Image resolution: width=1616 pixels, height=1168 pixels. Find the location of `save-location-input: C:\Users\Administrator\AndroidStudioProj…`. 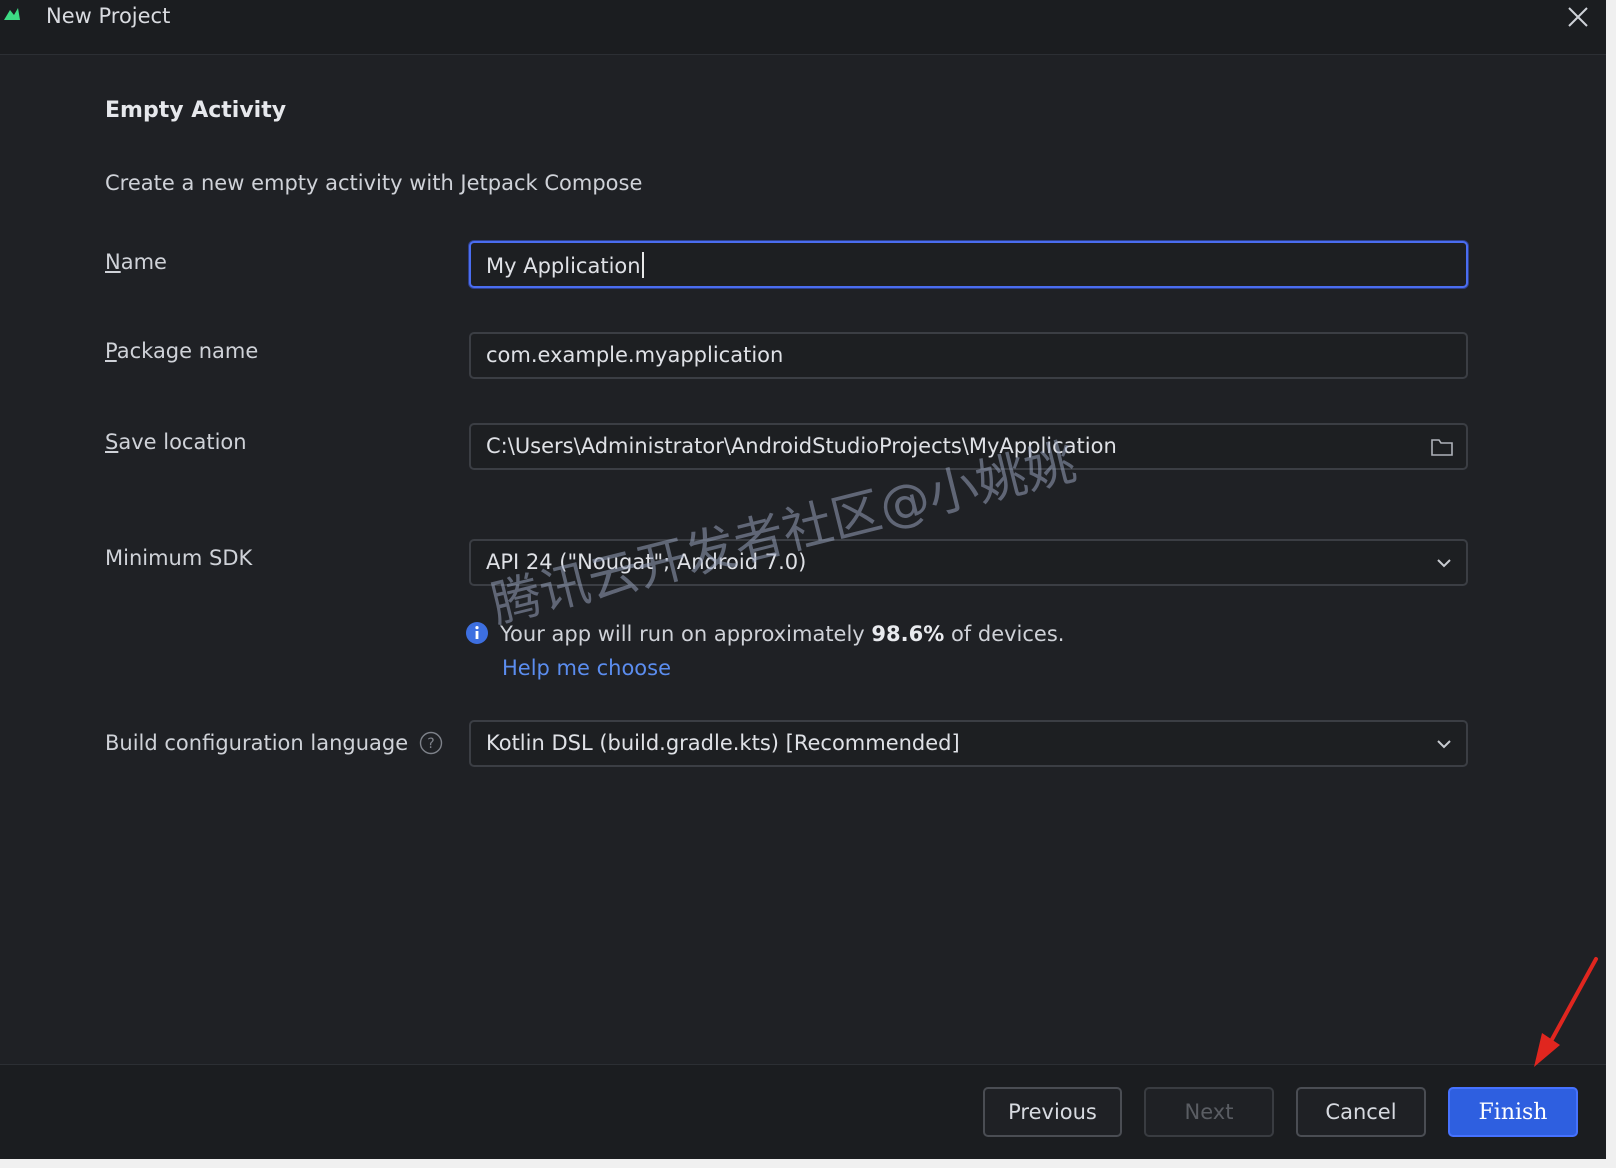

save-location-input: C:\Users\Administrator\AndroidStudioProj… is located at coordinates (968, 446).